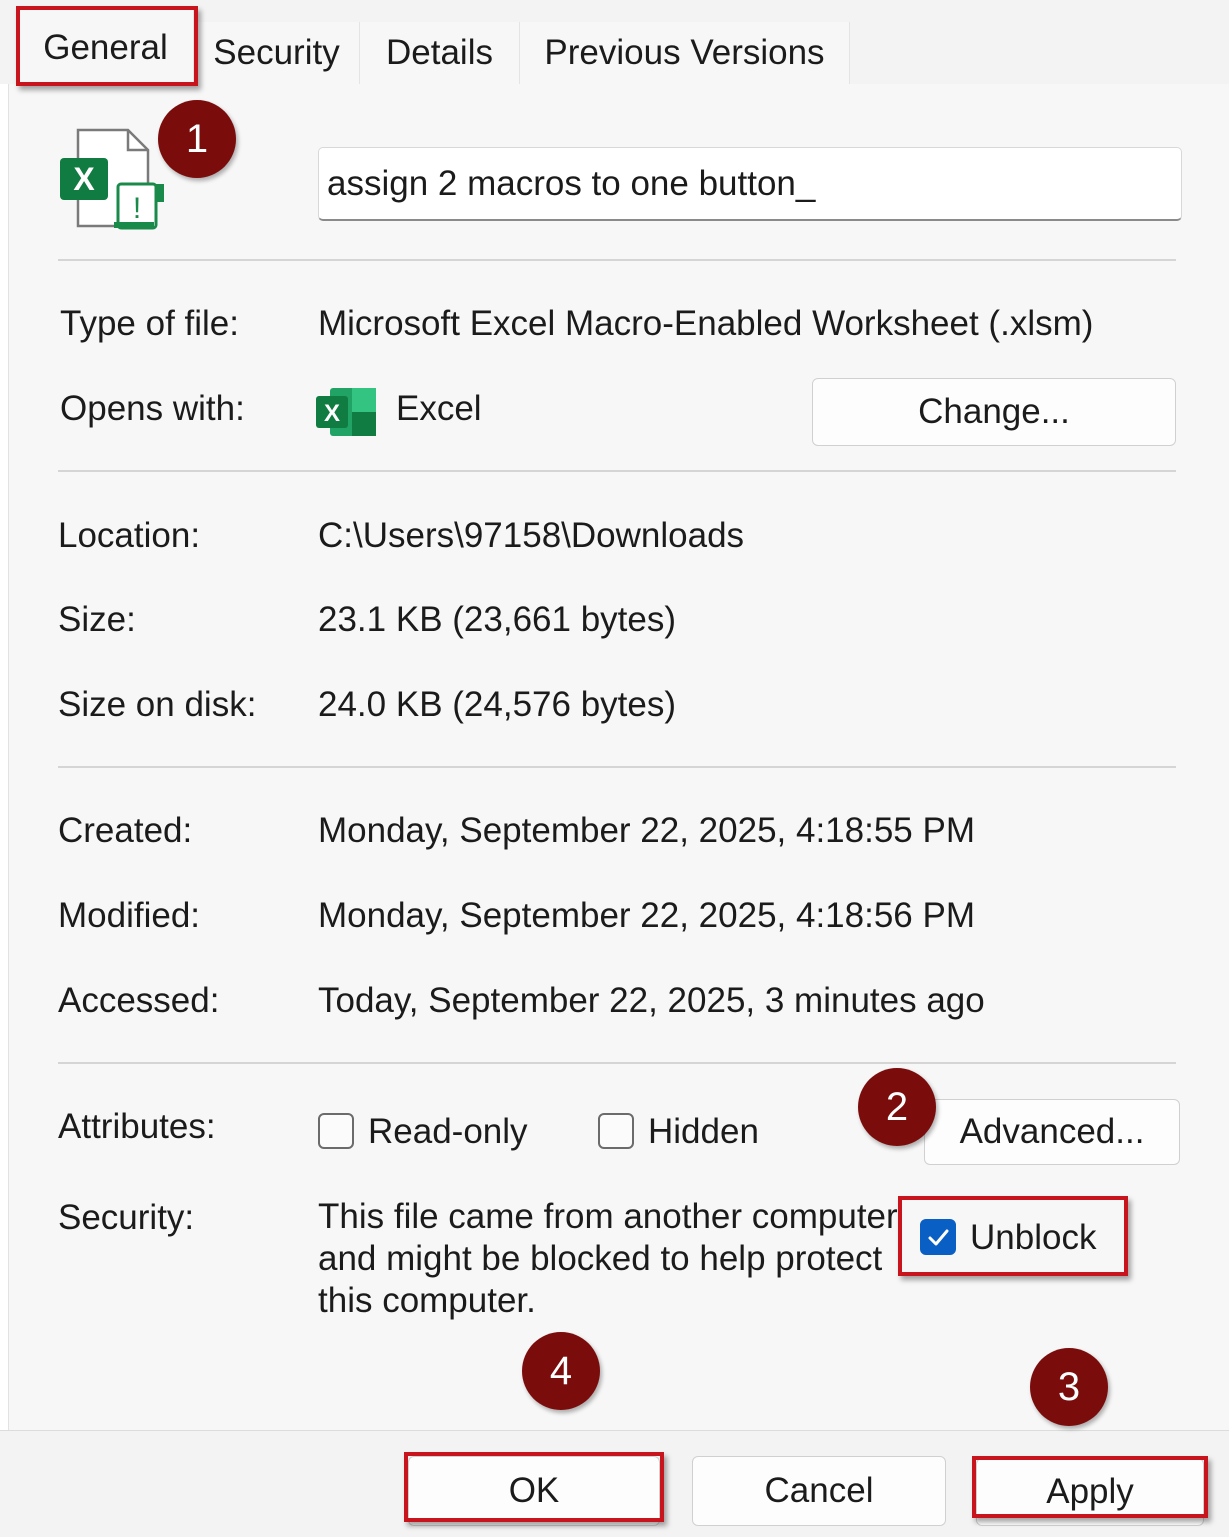  What do you see at coordinates (561, 1371) in the screenshot?
I see `step-callout-4: 4` at bounding box center [561, 1371].